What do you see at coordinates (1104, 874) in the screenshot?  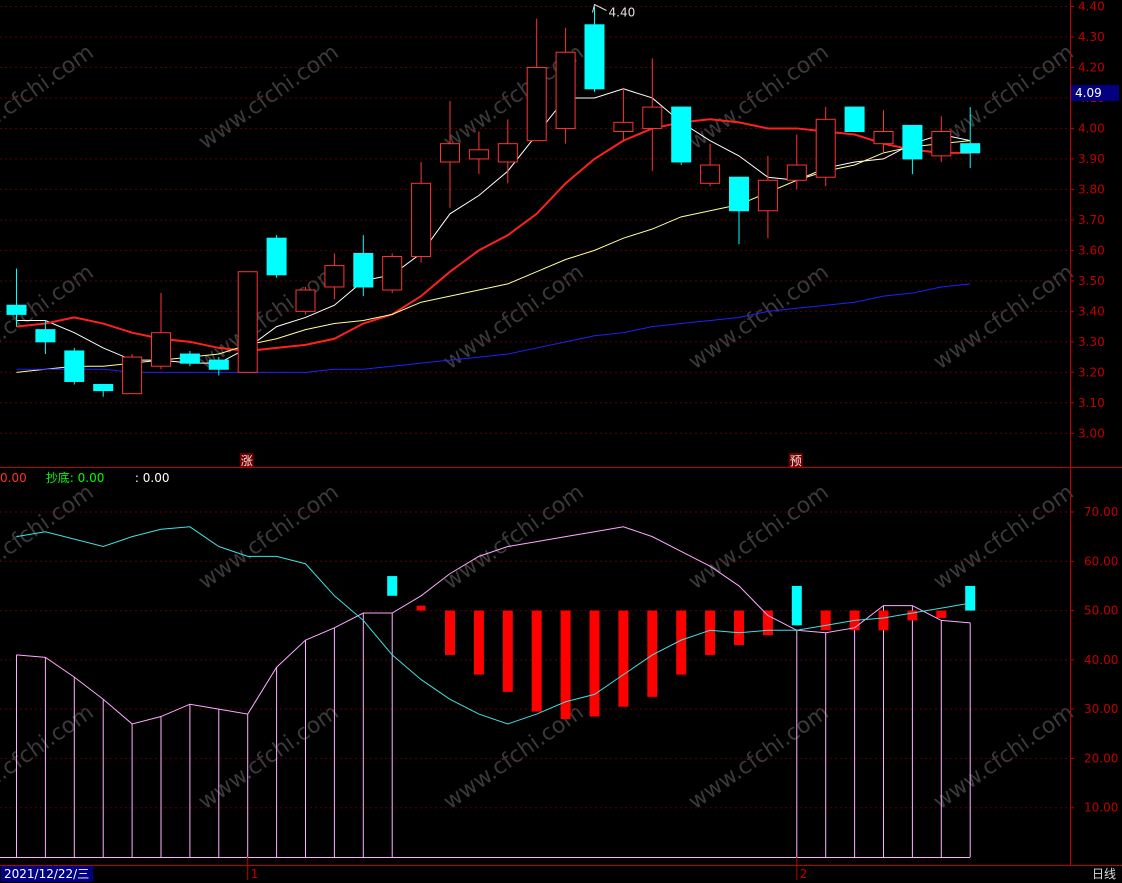 I see `period-label: 日线` at bounding box center [1104, 874].